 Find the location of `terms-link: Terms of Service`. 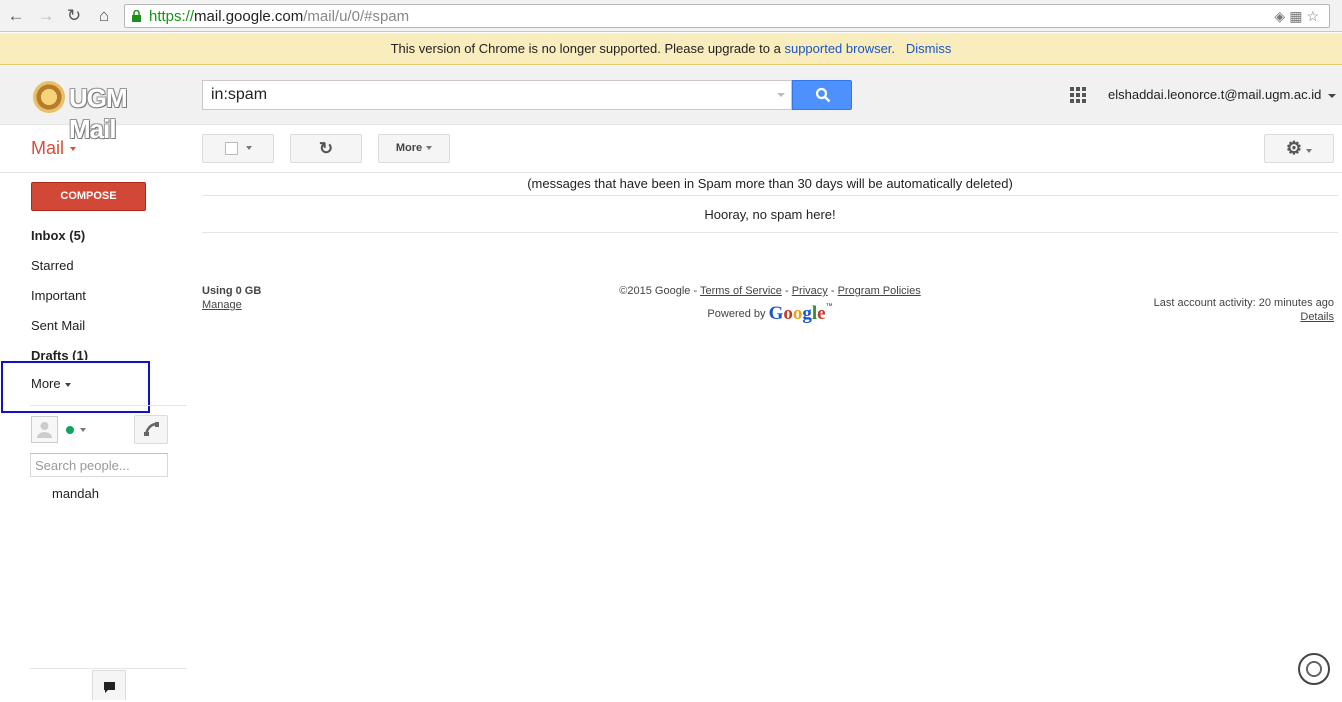

terms-link: Terms of Service is located at coordinates (741, 291).